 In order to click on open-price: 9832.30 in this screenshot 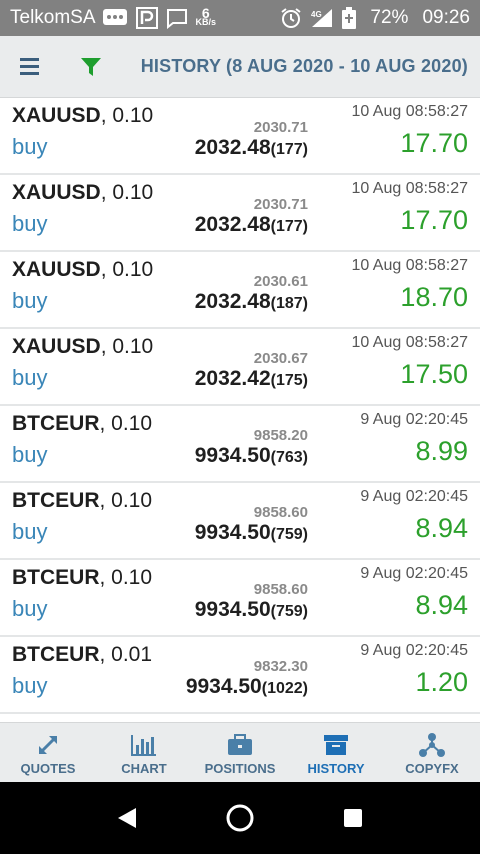, I will do `click(280, 666)`.